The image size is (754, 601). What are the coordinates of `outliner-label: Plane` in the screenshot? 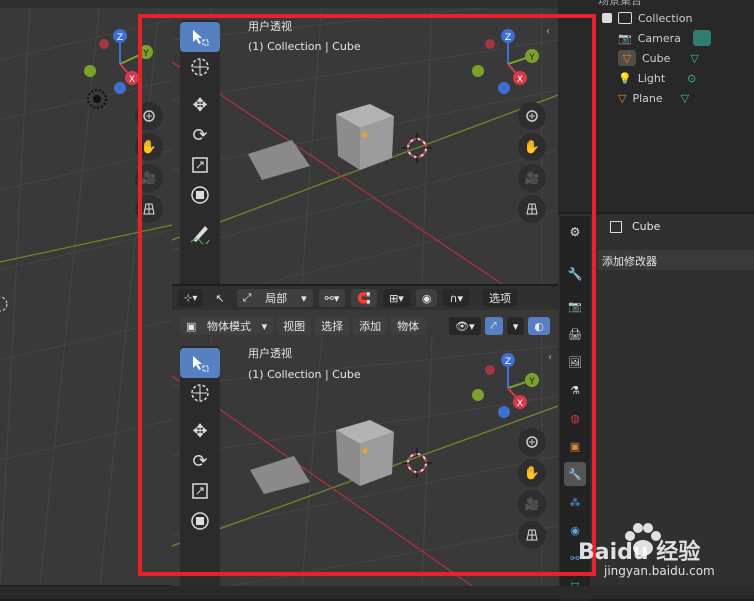 It's located at (647, 98).